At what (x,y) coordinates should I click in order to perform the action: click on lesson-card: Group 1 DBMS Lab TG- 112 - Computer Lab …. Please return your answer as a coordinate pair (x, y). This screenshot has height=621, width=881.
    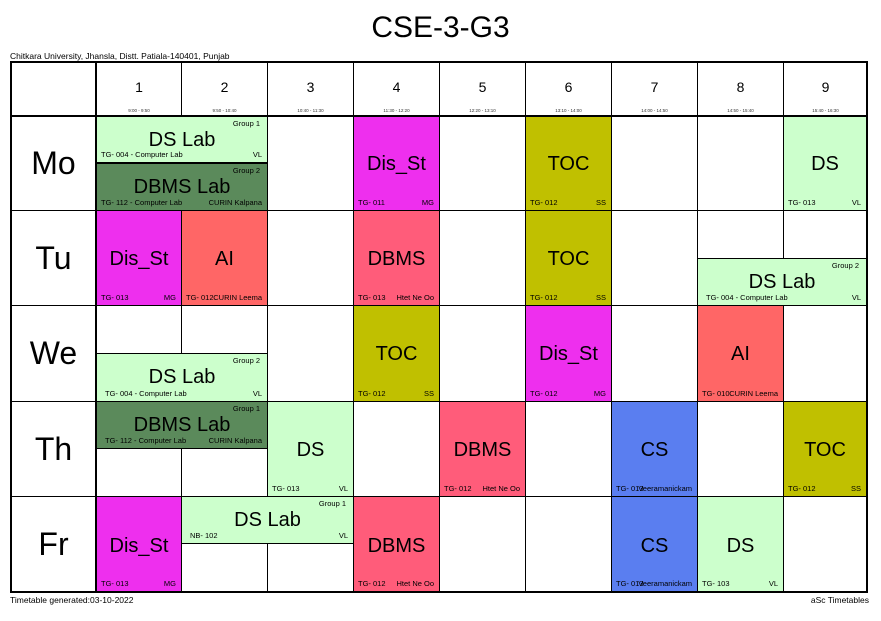
    Looking at the image, I should click on (182, 425).